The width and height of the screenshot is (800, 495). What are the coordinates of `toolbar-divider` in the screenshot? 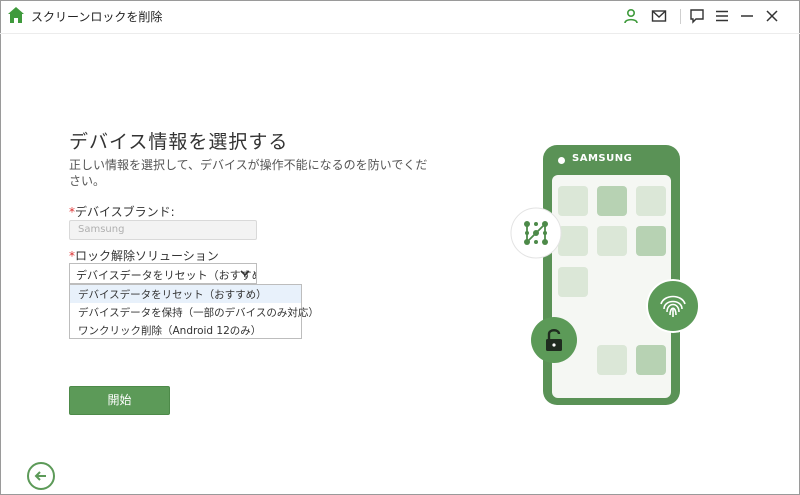 It's located at (680, 16).